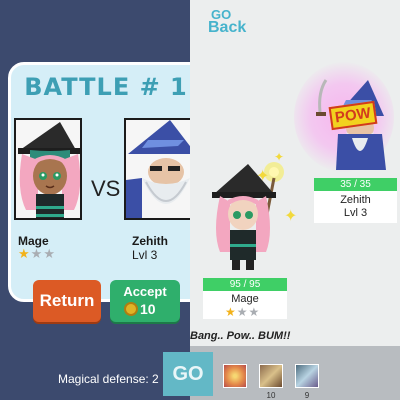  I want to click on go-back-button: GO Back, so click(227, 22).